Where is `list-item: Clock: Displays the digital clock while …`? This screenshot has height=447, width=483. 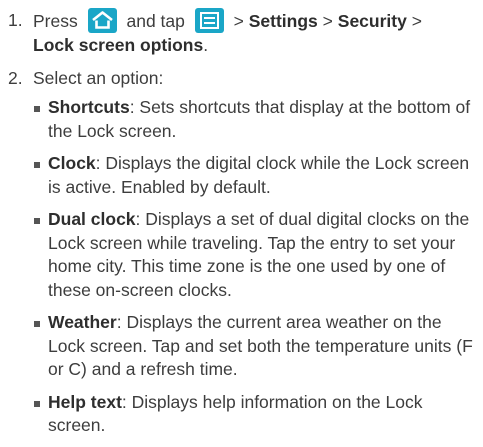 list-item: Clock: Displays the digital clock while … is located at coordinates (256, 175).